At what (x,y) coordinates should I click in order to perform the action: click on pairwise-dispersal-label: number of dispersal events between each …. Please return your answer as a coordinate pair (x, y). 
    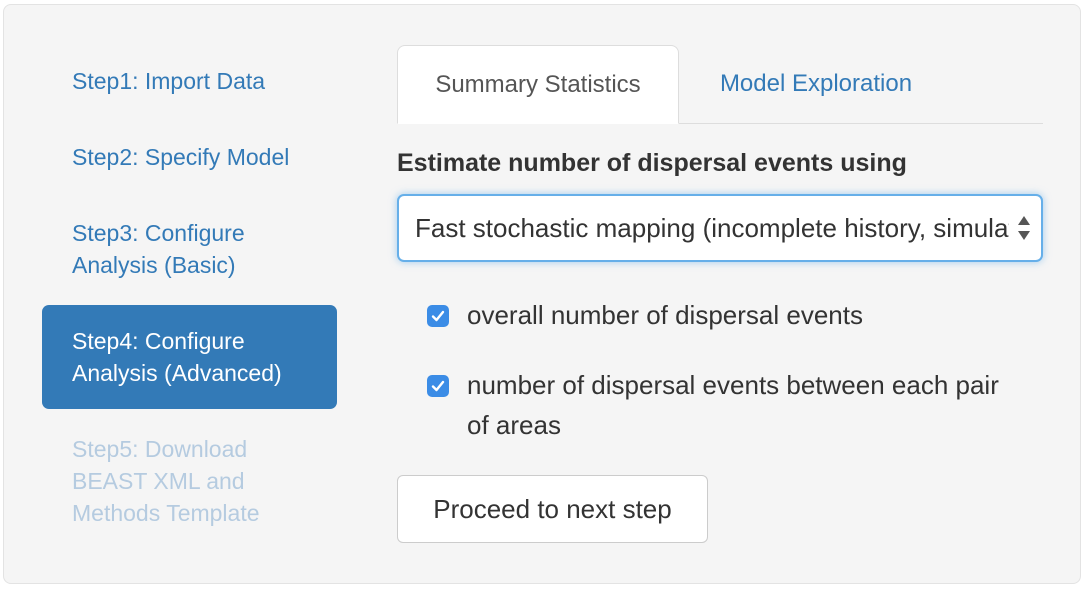
    Looking at the image, I should click on (733, 405).